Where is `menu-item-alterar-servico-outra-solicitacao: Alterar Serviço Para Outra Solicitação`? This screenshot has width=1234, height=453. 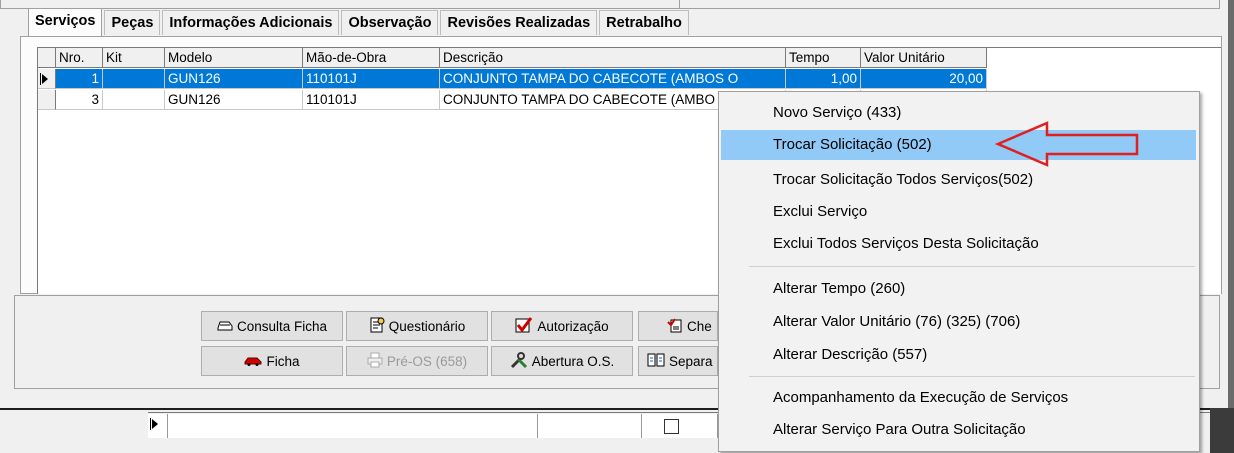
menu-item-alterar-servico-outra-solicitacao: Alterar Serviço Para Outra Solicitação is located at coordinates (958, 430).